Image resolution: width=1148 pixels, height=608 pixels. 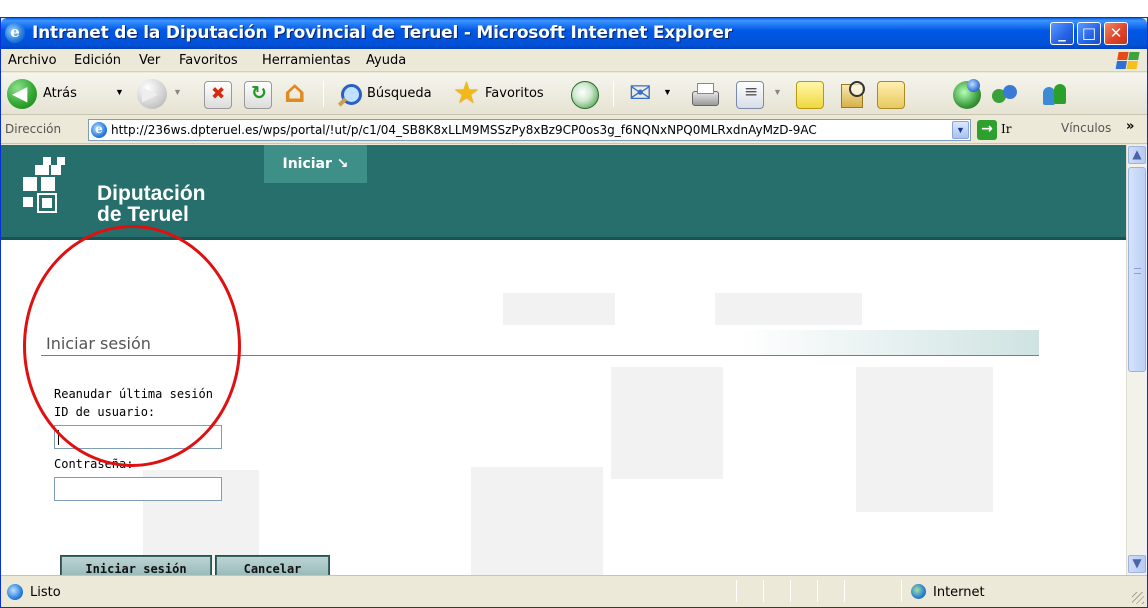 I want to click on msn-icon, so click(x=967, y=94).